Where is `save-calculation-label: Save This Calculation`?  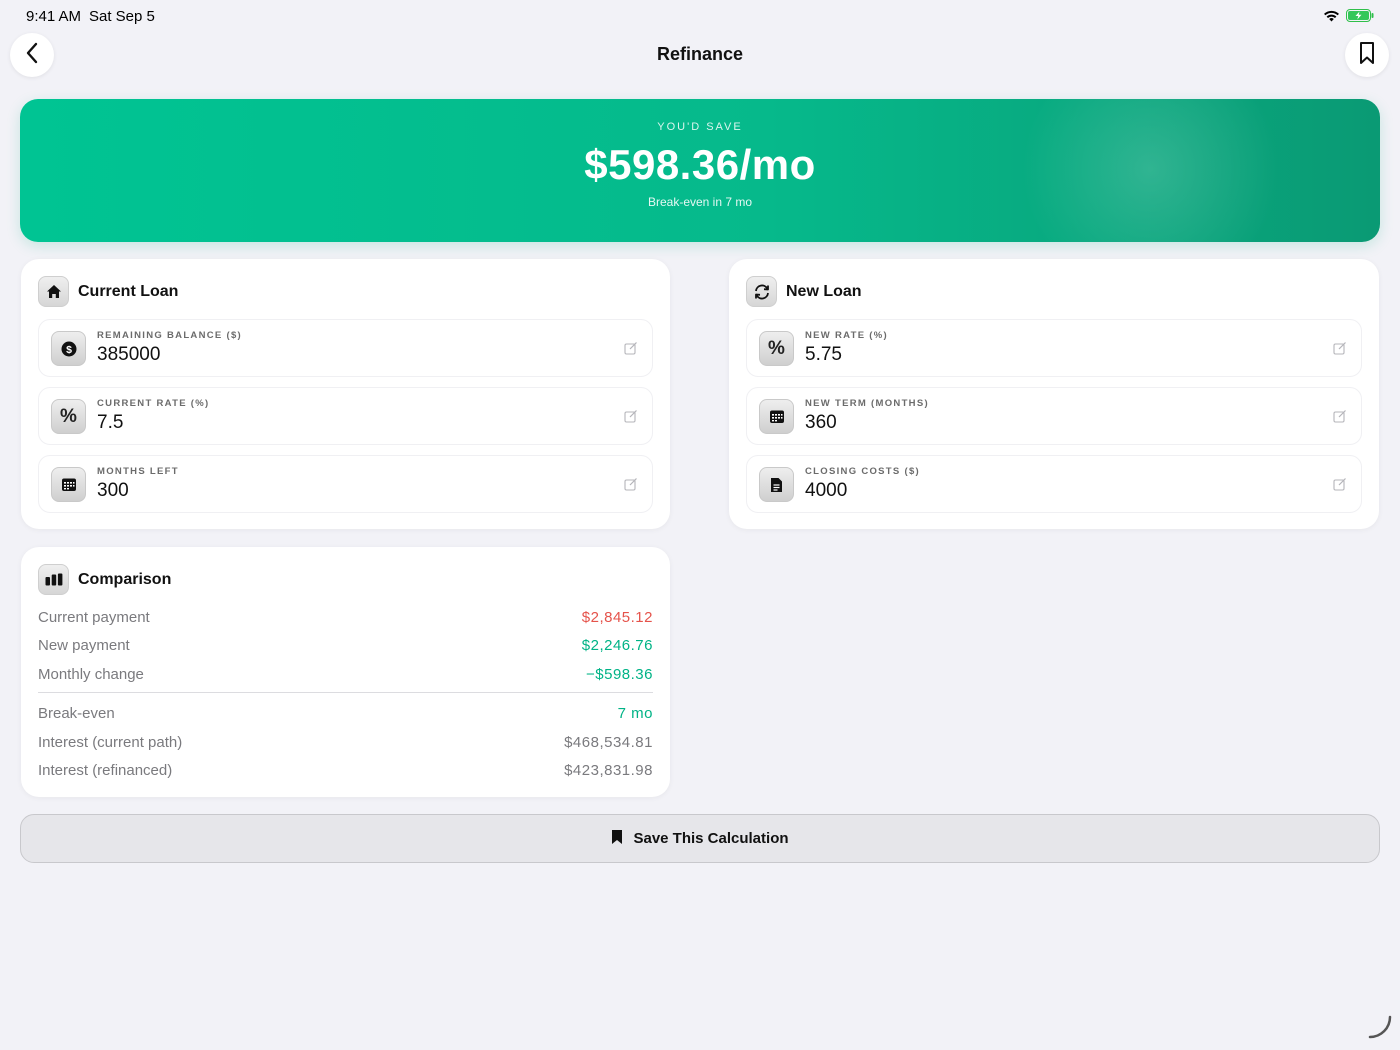 save-calculation-label: Save This Calculation is located at coordinates (711, 838).